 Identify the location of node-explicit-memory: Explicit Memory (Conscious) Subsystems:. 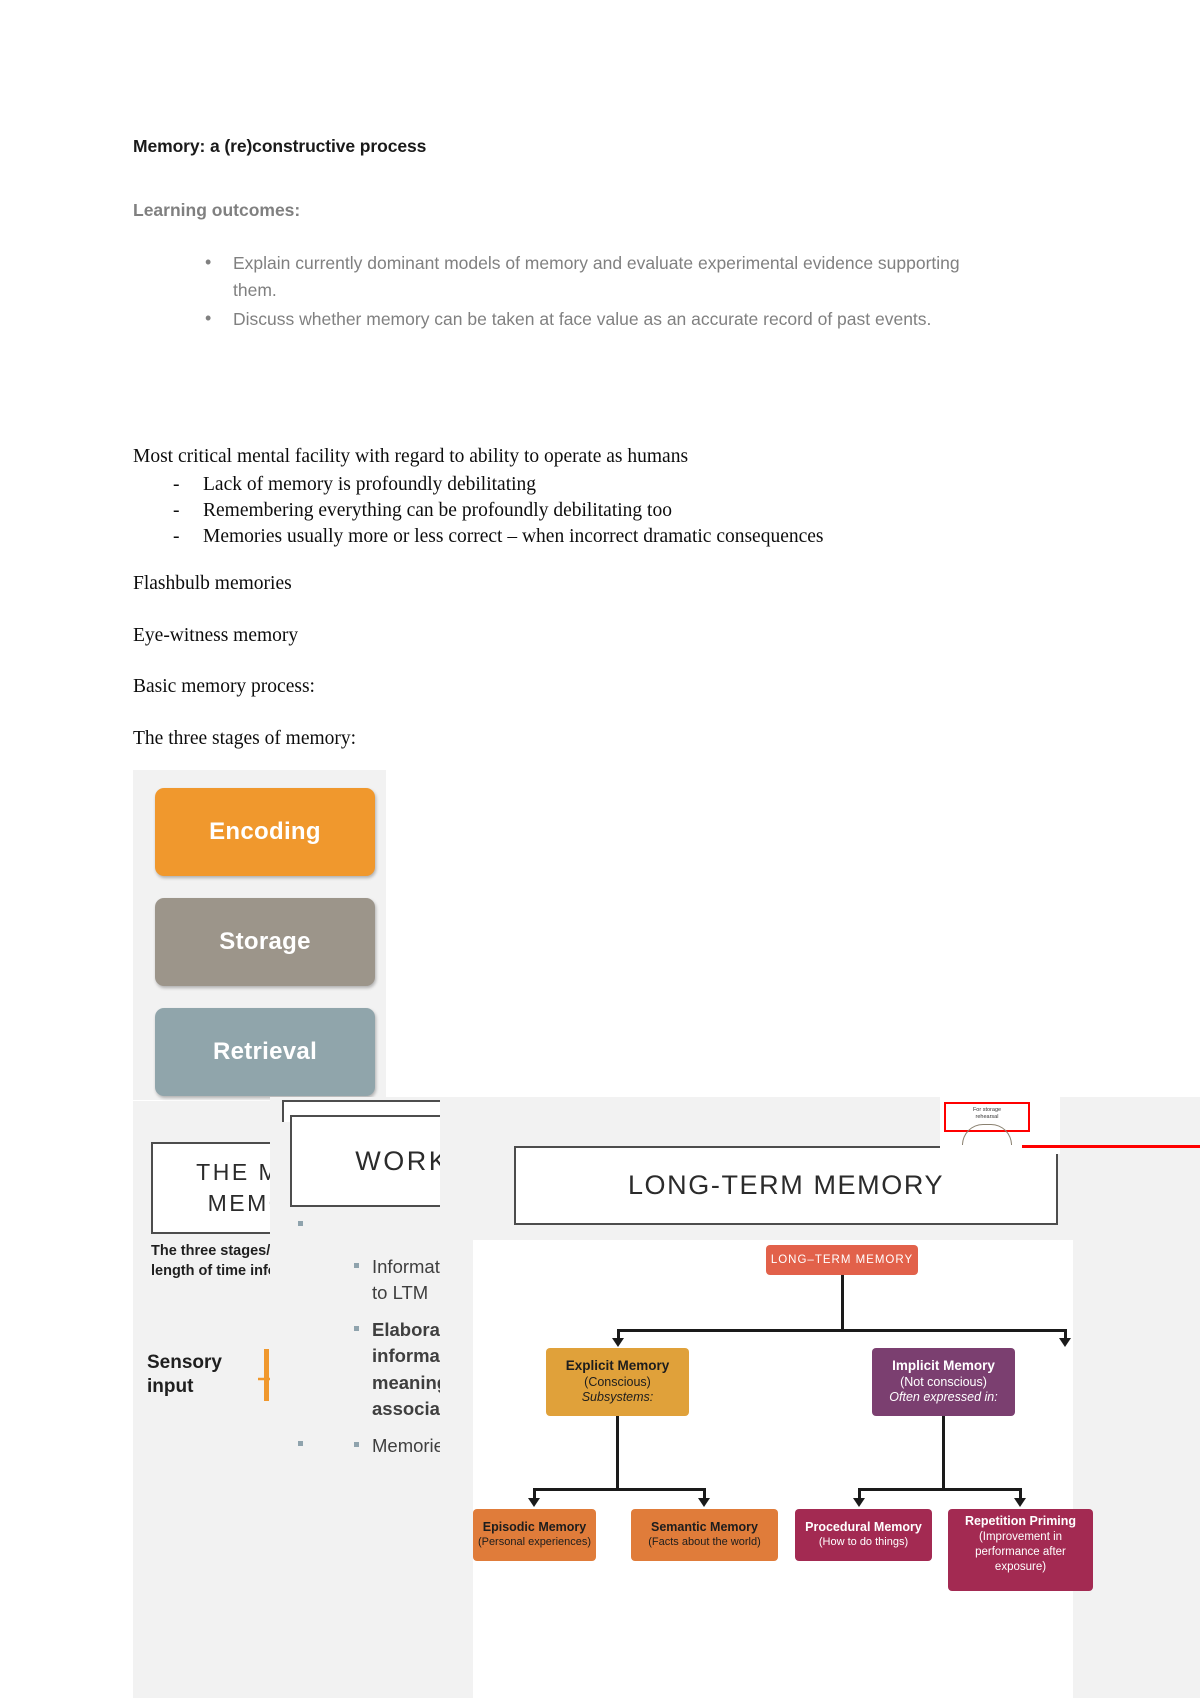
(617, 1382).